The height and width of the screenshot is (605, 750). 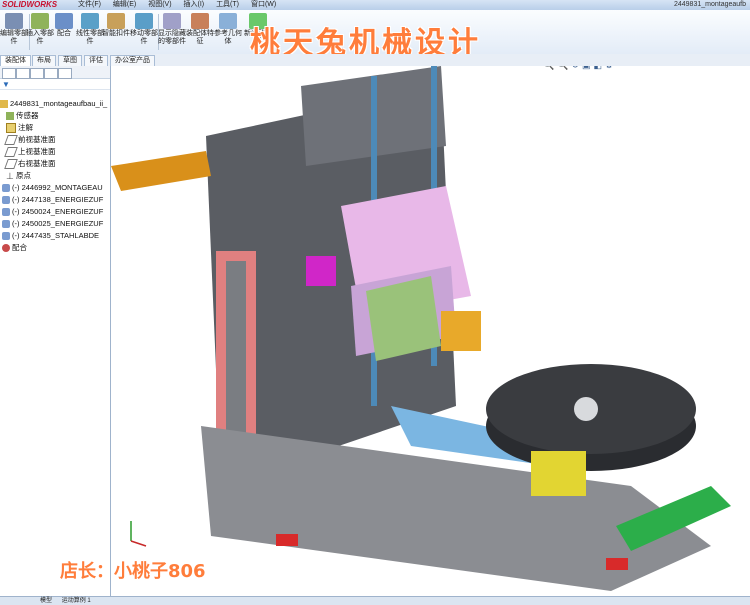 I want to click on cmd-label: 编辑零部件, so click(x=14, y=37).